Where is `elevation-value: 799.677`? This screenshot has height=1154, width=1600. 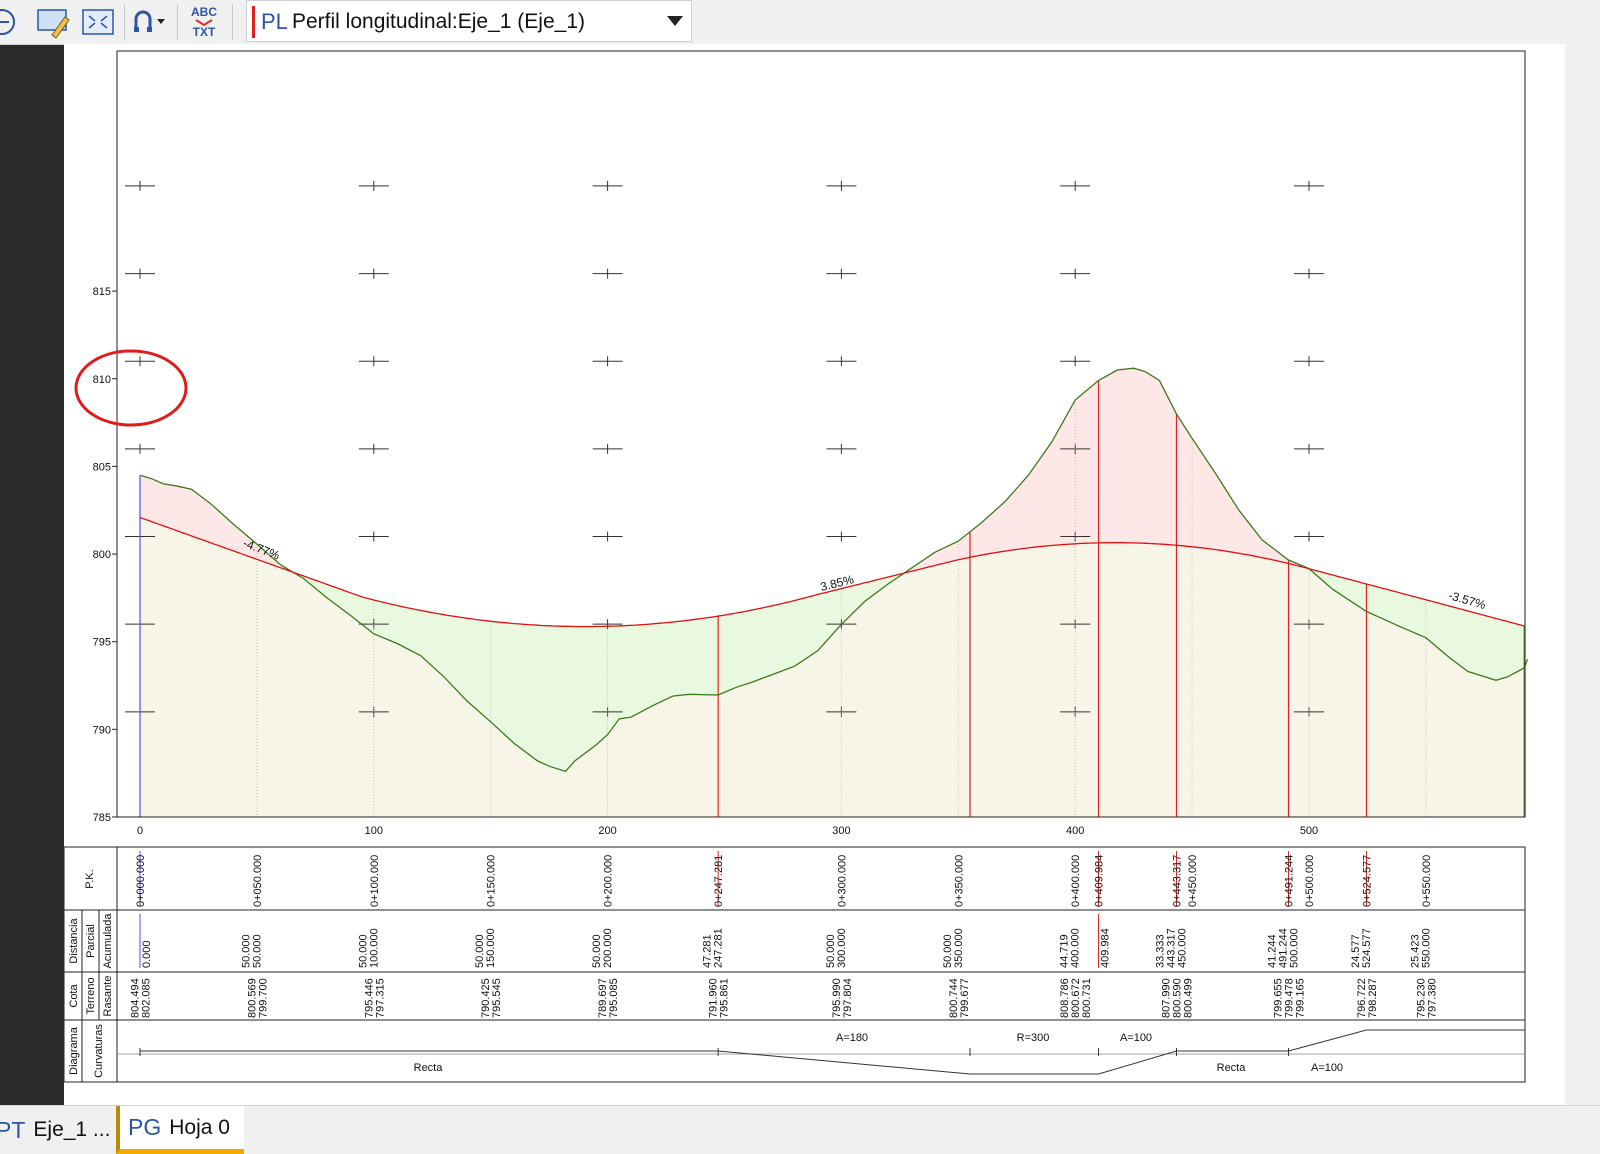
elevation-value: 799.677 is located at coordinates (965, 998).